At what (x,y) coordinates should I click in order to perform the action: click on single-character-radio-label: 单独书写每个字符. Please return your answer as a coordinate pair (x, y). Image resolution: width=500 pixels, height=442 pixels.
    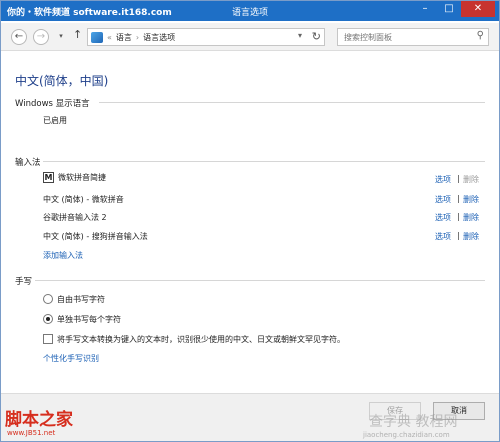
    Looking at the image, I should click on (89, 319).